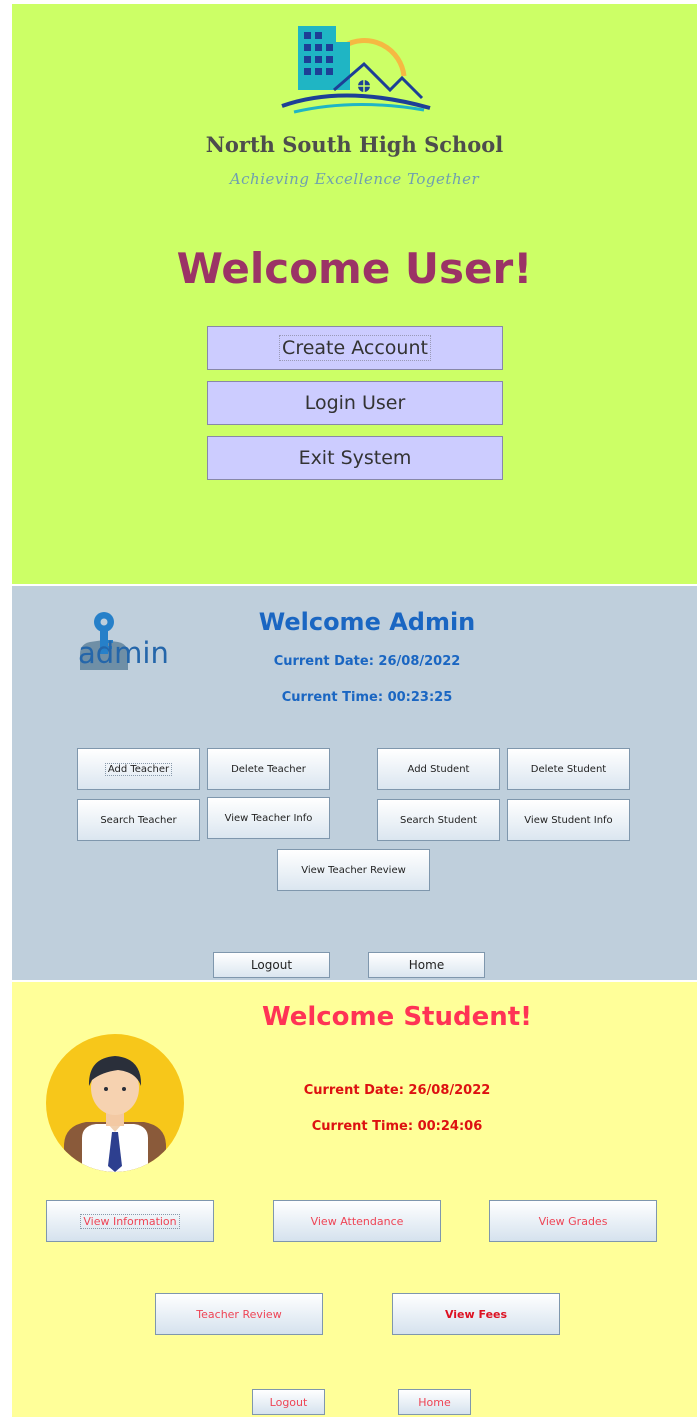 Image resolution: width=697 pixels, height=1417 pixels. What do you see at coordinates (438, 769) in the screenshot?
I see `add-student-button: Add Student` at bounding box center [438, 769].